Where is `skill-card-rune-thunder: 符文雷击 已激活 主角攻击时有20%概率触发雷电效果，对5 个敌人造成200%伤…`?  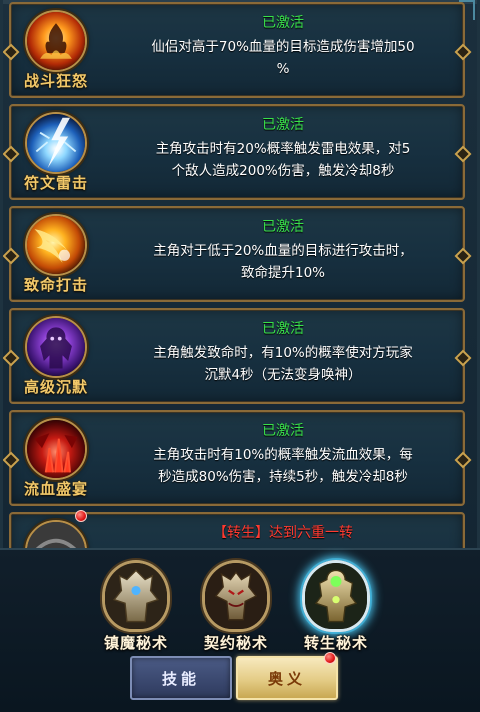 skill-card-rune-thunder: 符文雷击 已激活 主角攻击时有20%概率触发雷电效果，对5 个敌人造成200%伤… is located at coordinates (237, 152).